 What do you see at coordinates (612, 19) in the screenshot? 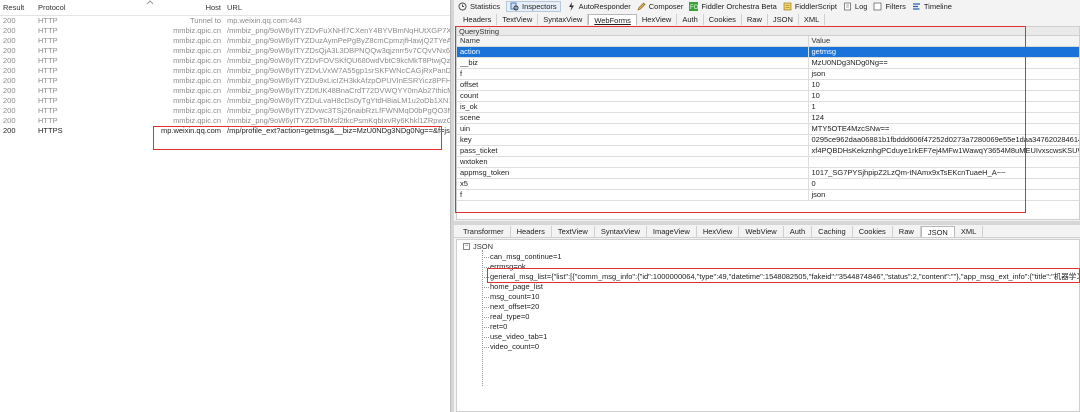
I see `tab-request-webforms: WebForms` at bounding box center [612, 19].